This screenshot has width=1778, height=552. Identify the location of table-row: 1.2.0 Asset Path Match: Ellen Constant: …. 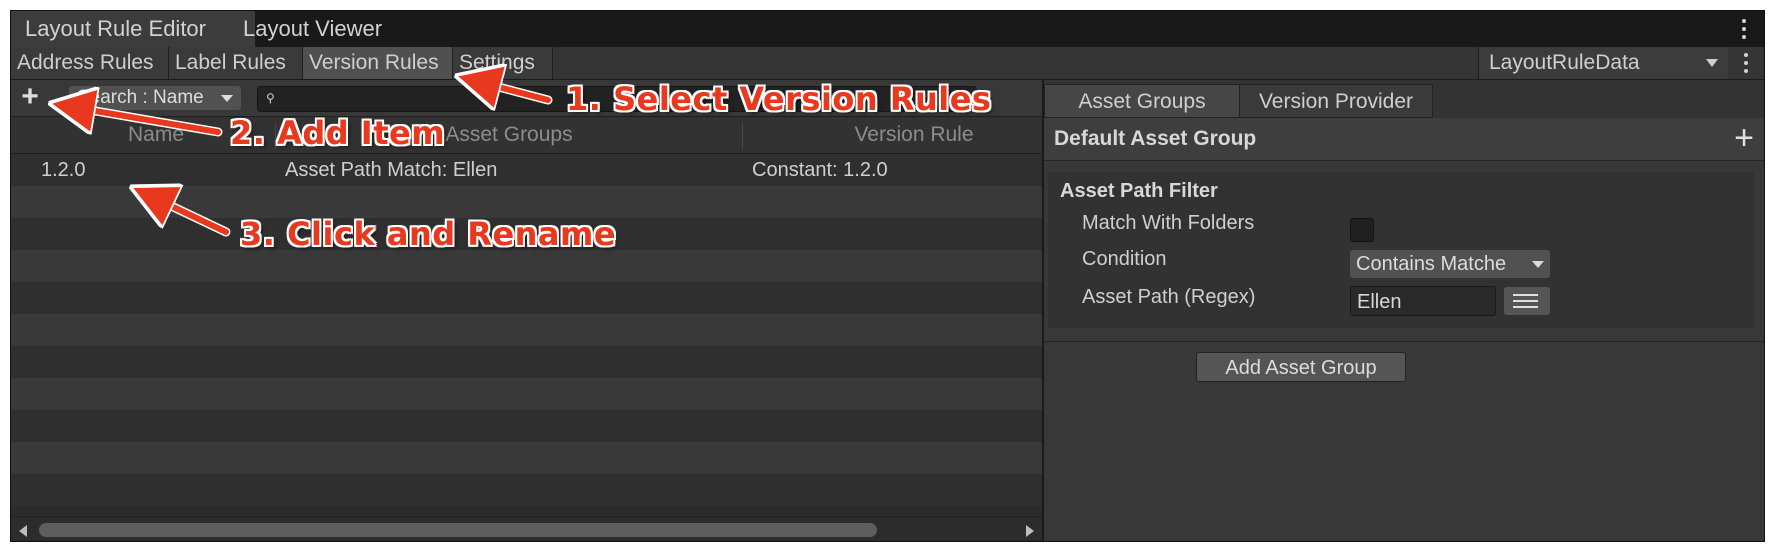
(526, 170).